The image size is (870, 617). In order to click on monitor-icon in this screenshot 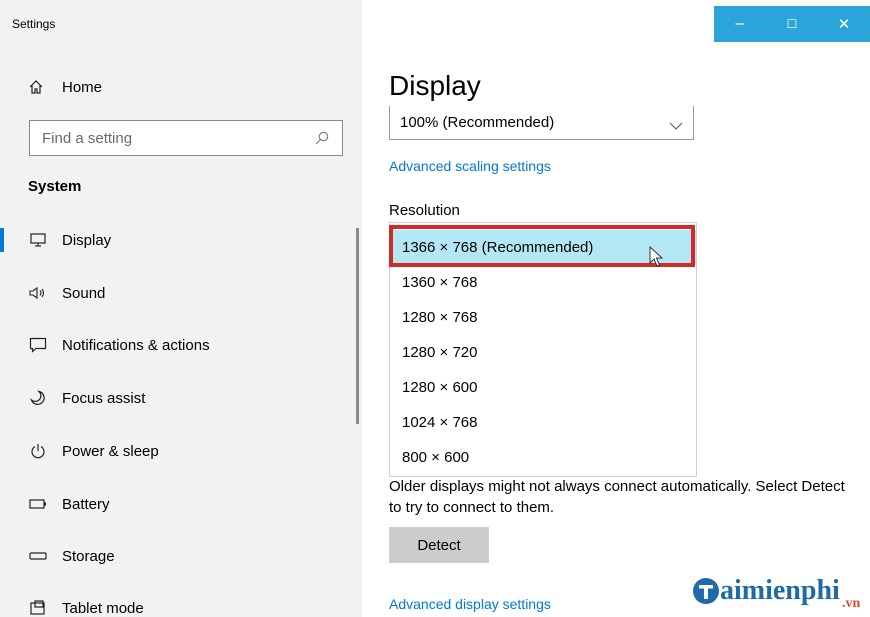, I will do `click(38, 240)`.